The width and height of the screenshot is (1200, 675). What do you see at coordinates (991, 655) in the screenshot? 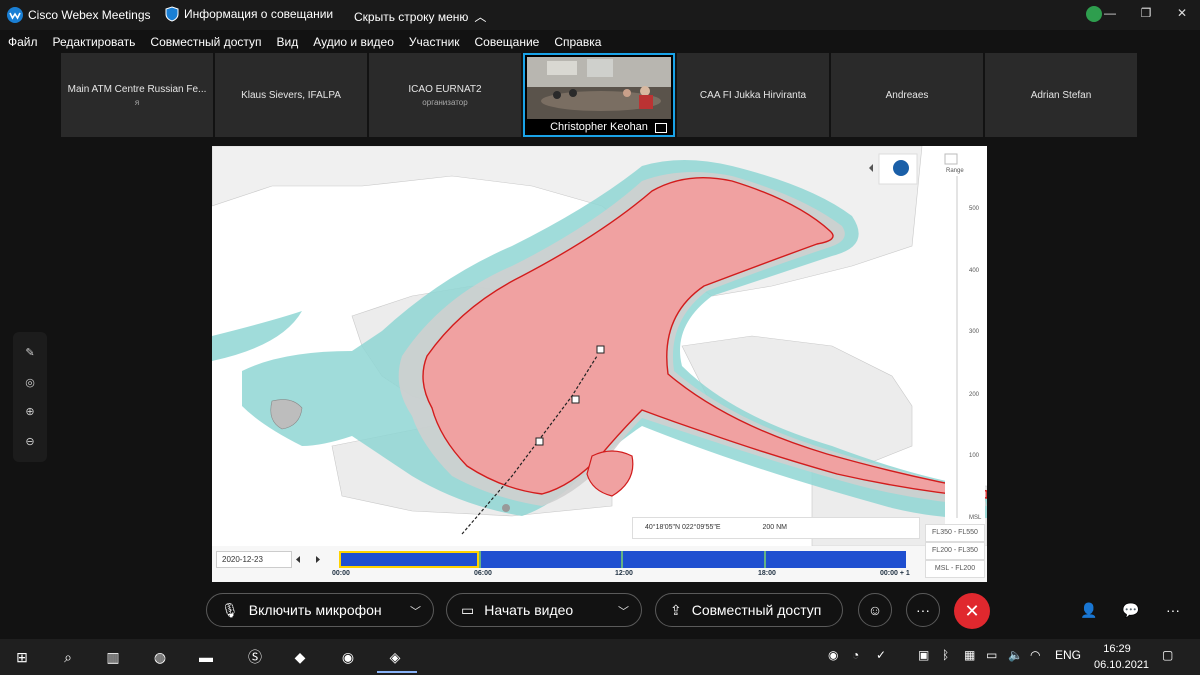
I see `battery-icon: ▭` at bounding box center [991, 655].